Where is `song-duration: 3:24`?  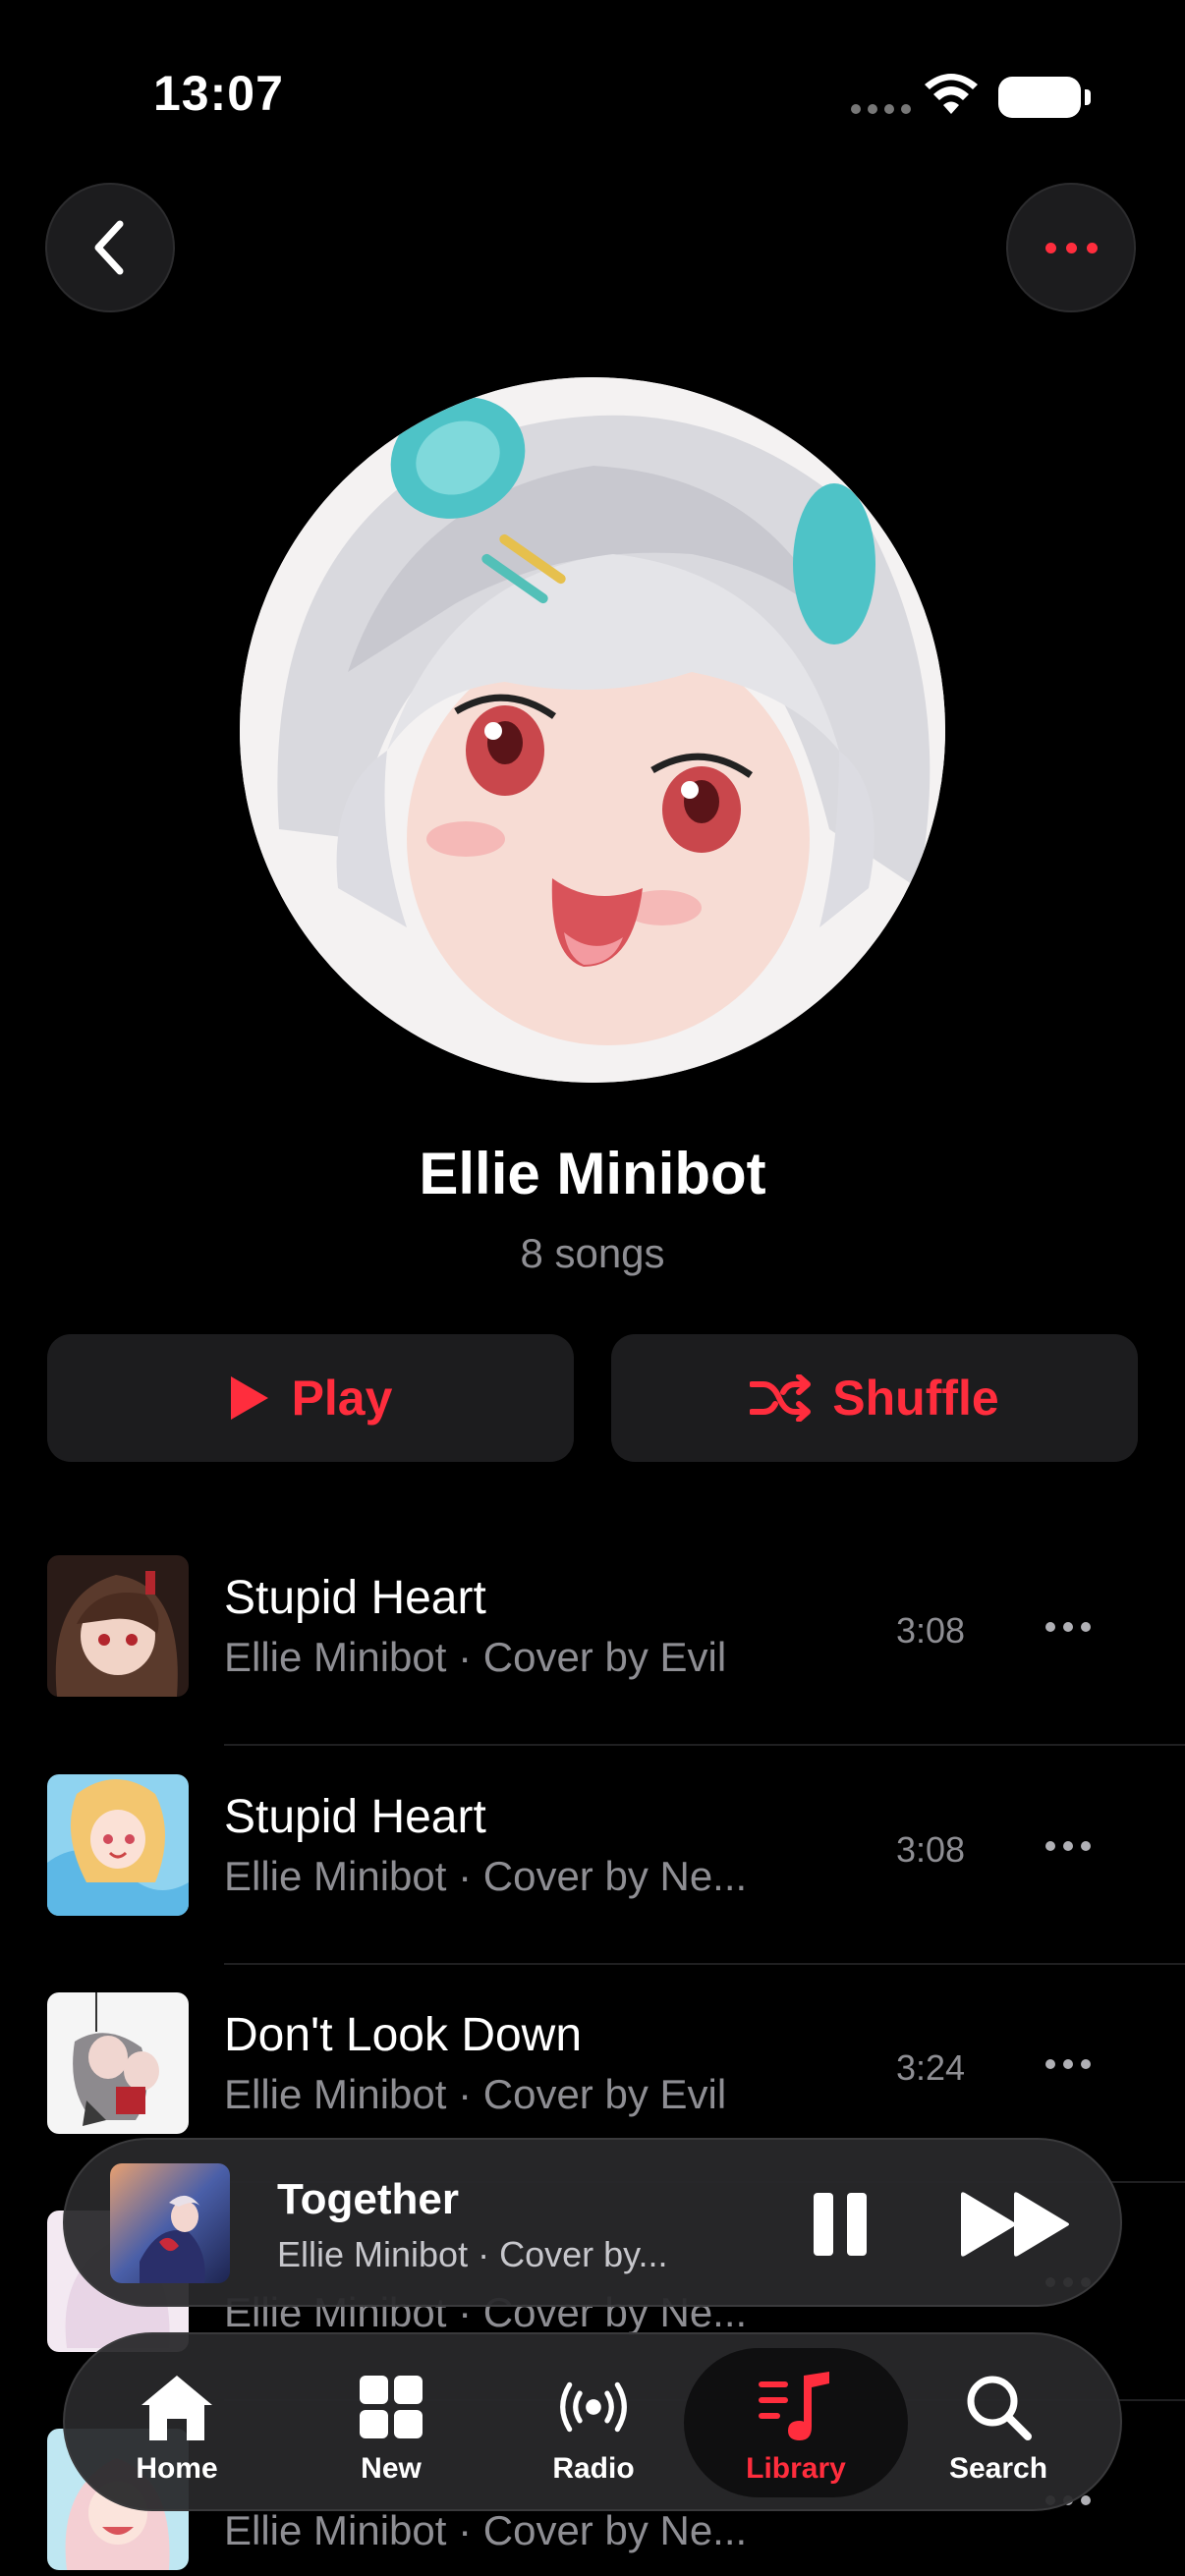 song-duration: 3:24 is located at coordinates (931, 2067).